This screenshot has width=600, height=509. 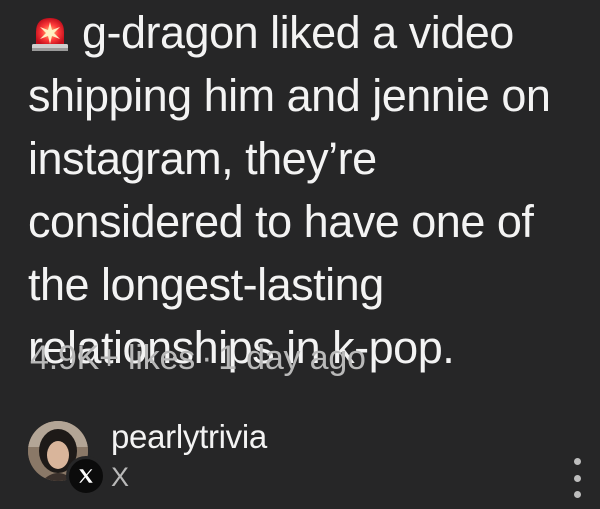 I want to click on post-meta: 4.9K+ likes · 1 day ago, so click(x=198, y=358).